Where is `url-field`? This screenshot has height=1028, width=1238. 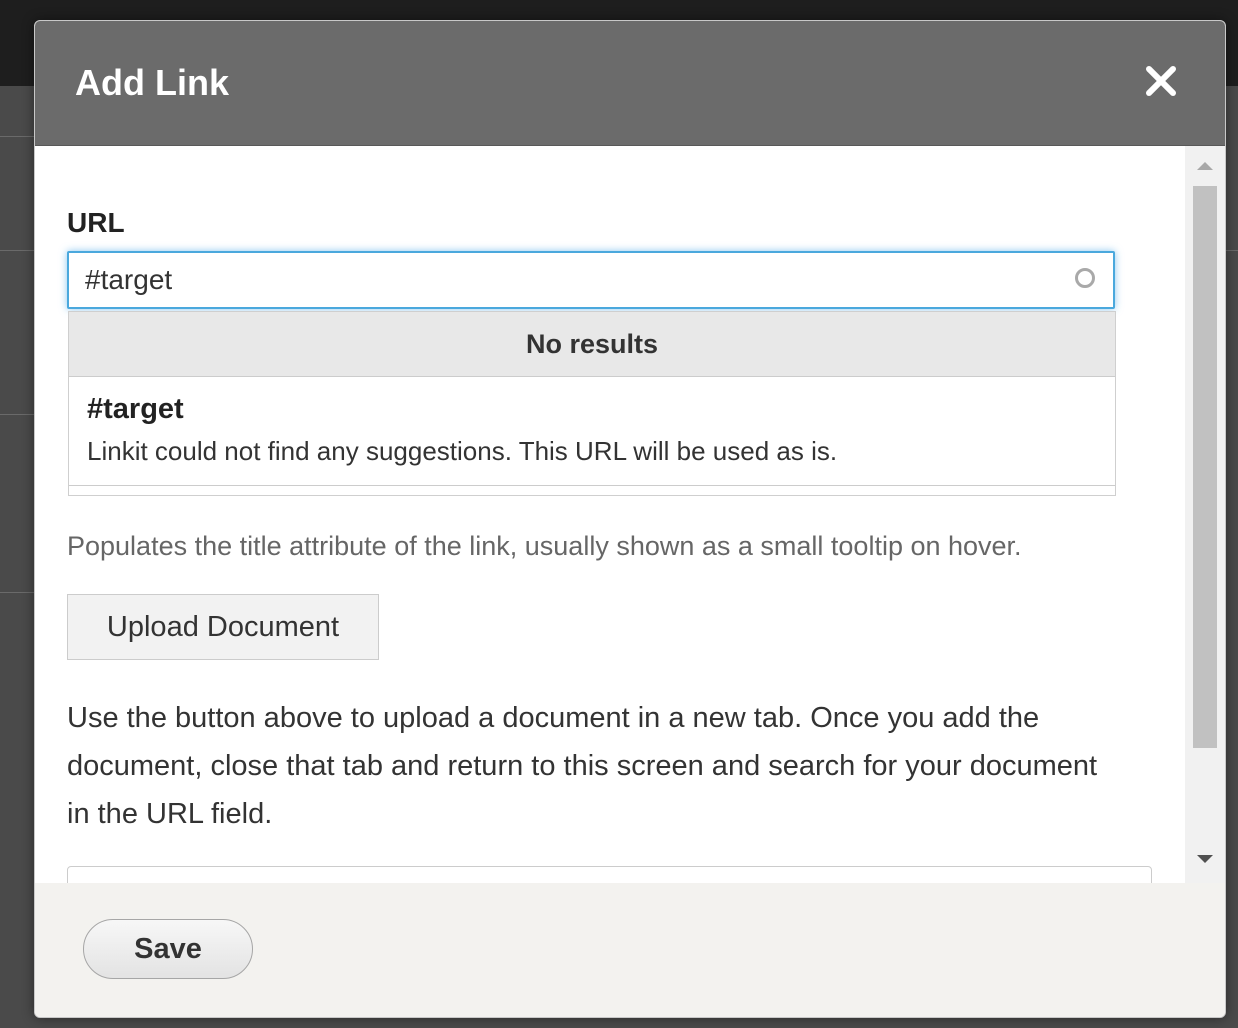 url-field is located at coordinates (591, 280).